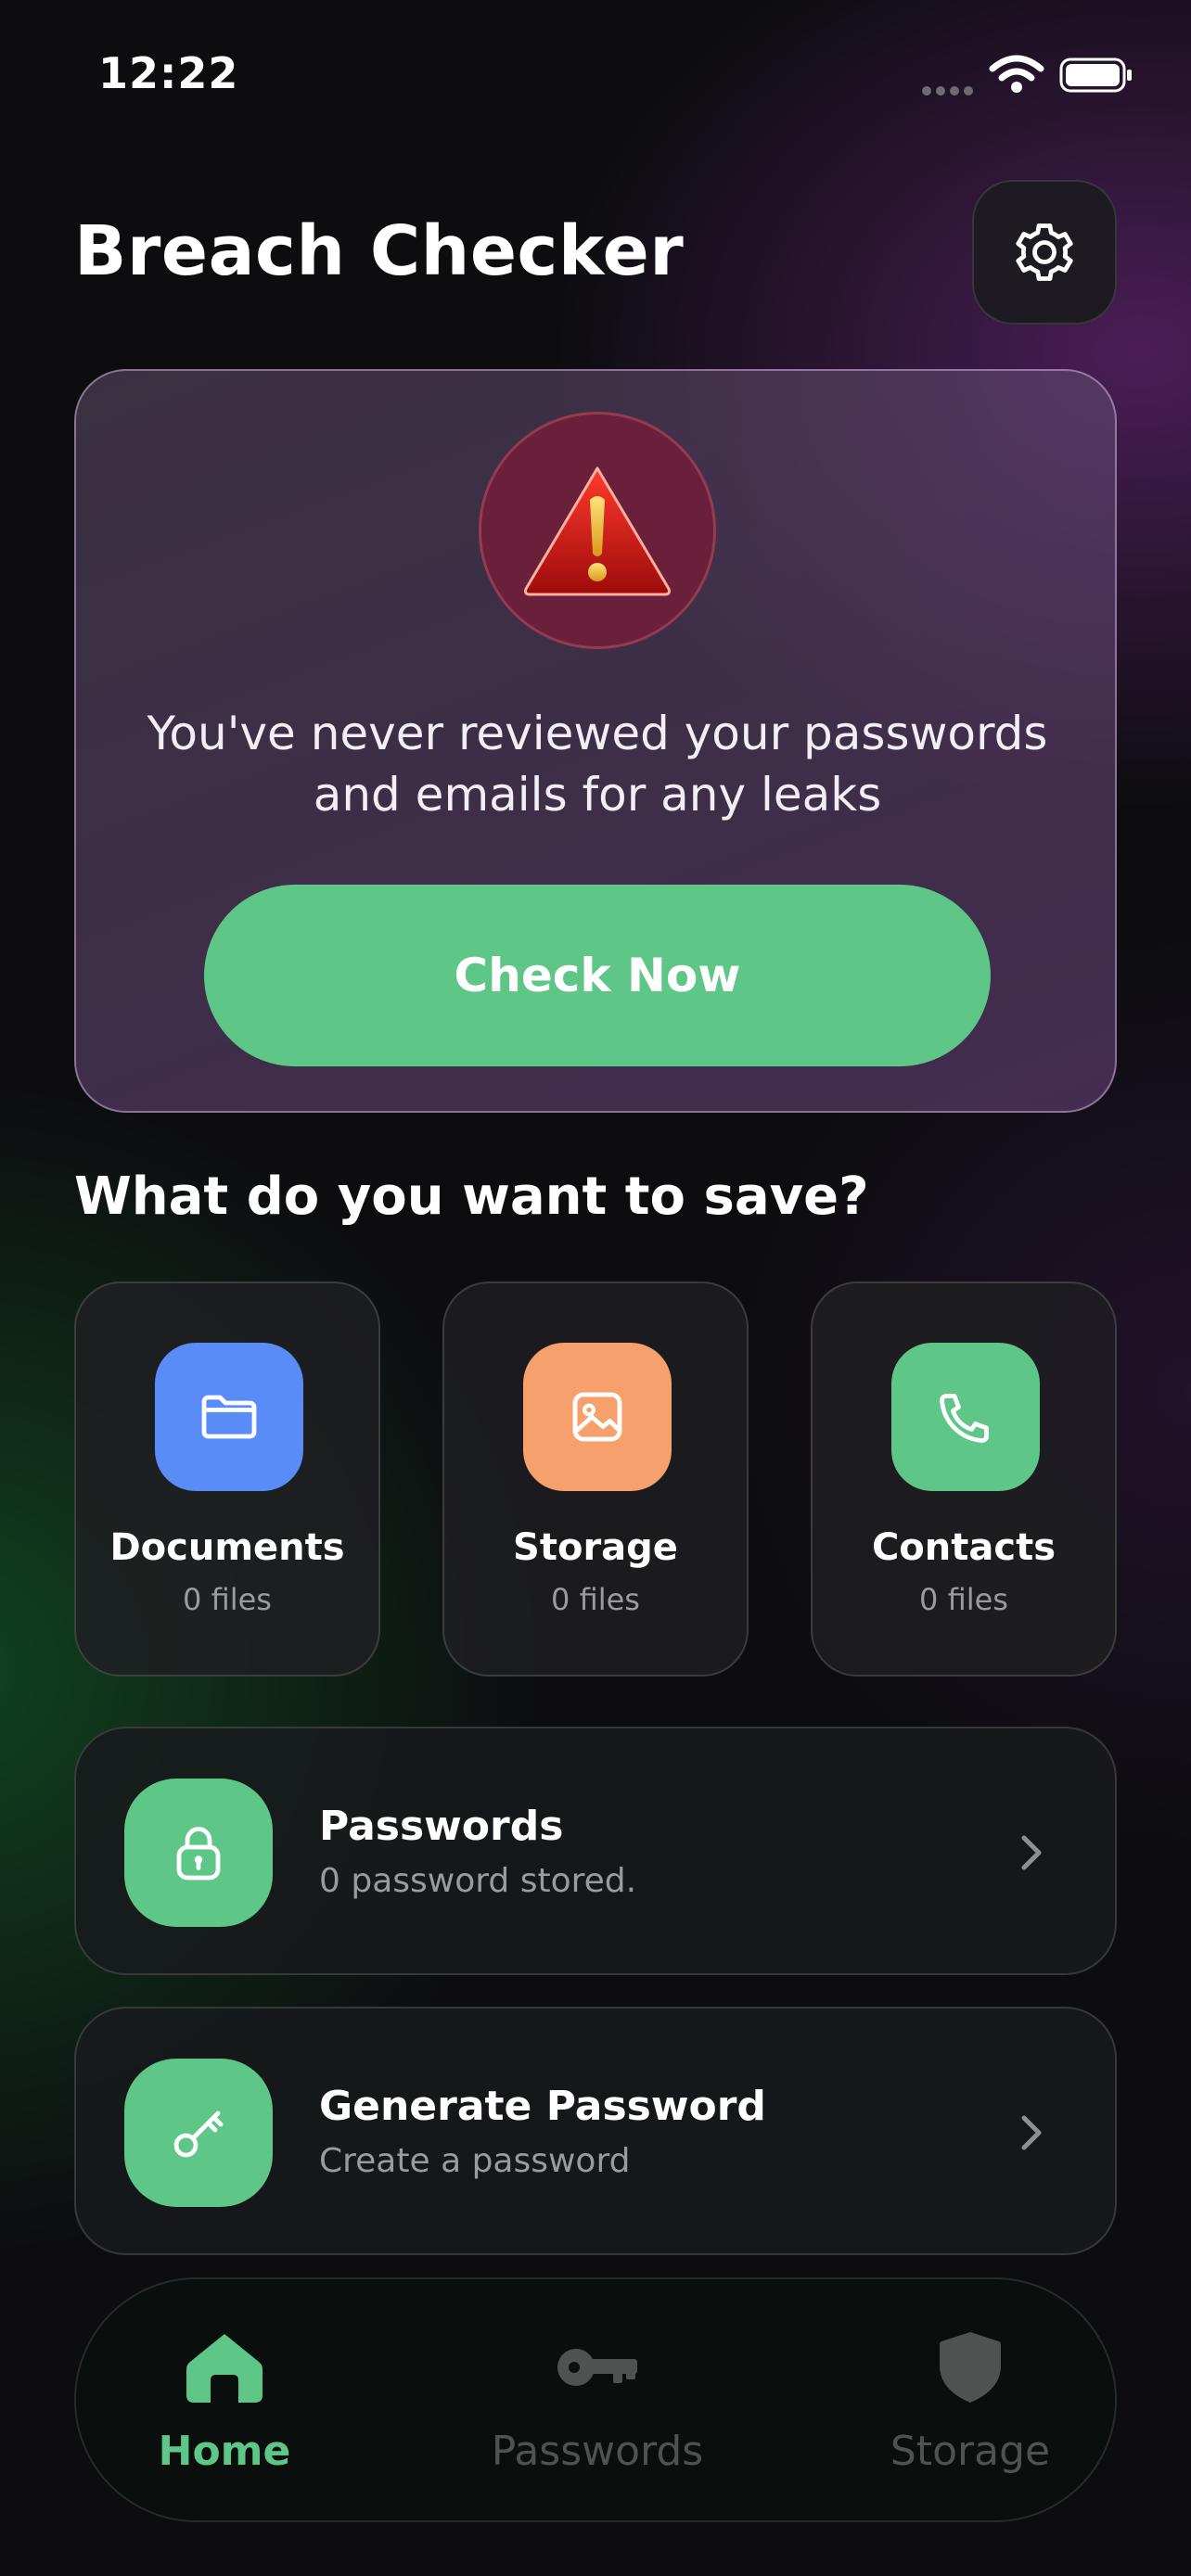 The image size is (1191, 2576). I want to click on check-now-button: Check Now, so click(597, 976).